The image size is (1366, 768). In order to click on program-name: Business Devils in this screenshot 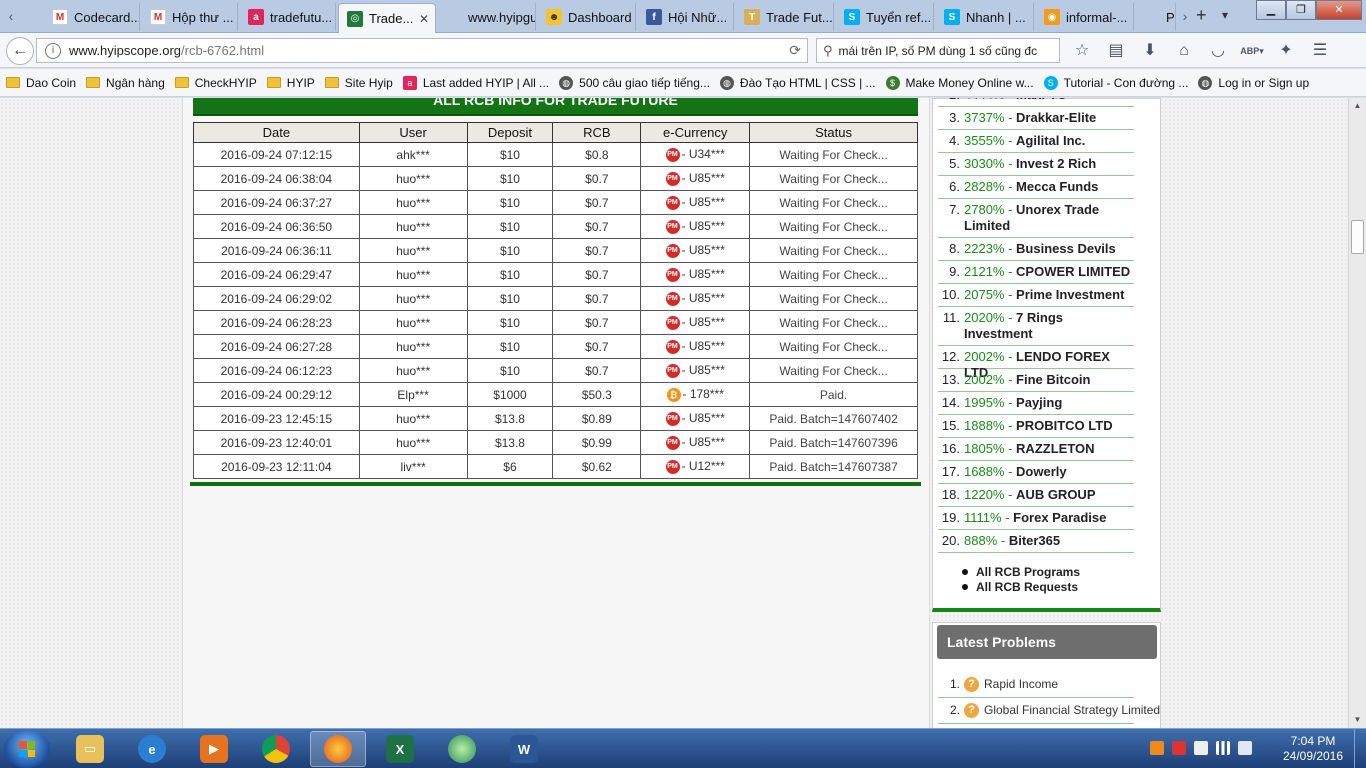, I will do `click(1066, 248)`.